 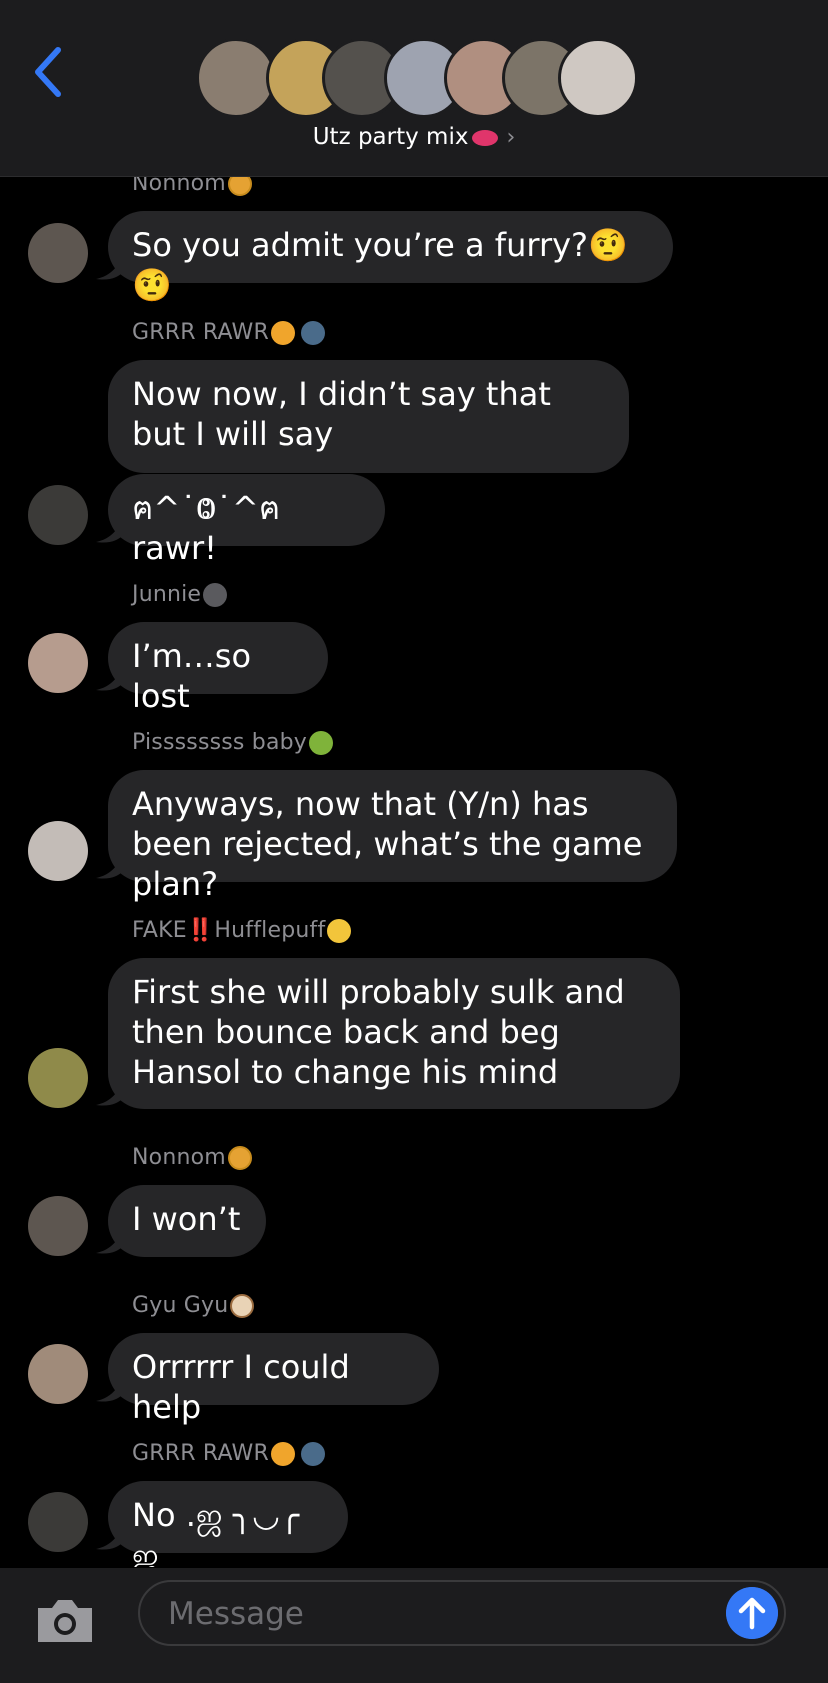 What do you see at coordinates (462, 1613) in the screenshot?
I see `message-input: Message` at bounding box center [462, 1613].